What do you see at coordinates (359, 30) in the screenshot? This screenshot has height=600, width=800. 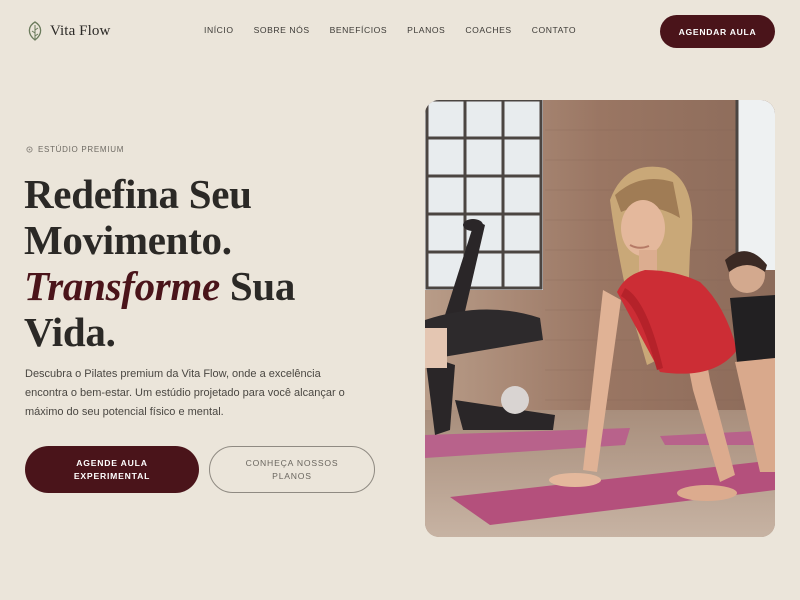 I see `nav-link-beneficios: BENEFÍCIOS` at bounding box center [359, 30].